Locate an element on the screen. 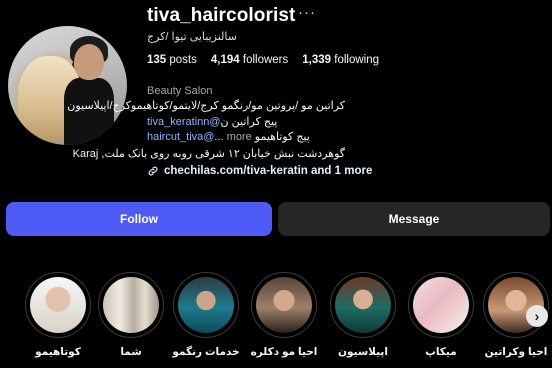  story-highlight: خدمات رنگمو is located at coordinates (206, 315).